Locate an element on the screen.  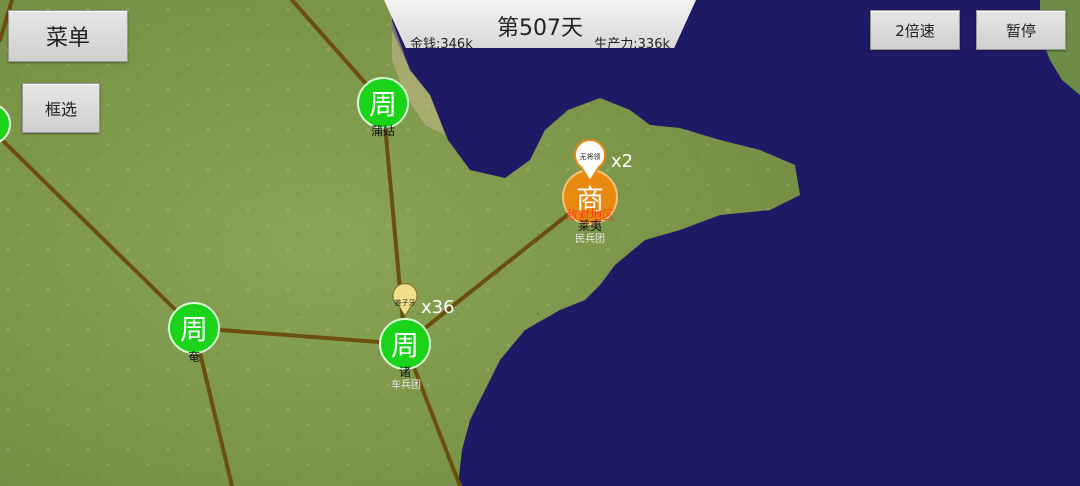
city-name: 奄 is located at coordinates (194, 357).